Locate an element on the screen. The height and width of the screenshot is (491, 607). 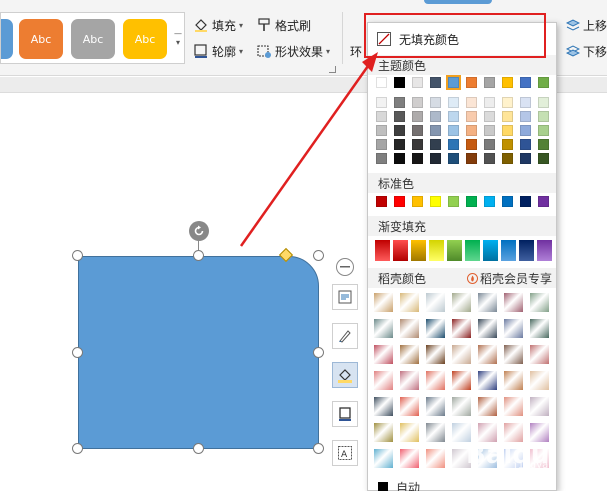
format-painter-button: 格式刷 is located at coordinates (283, 25).